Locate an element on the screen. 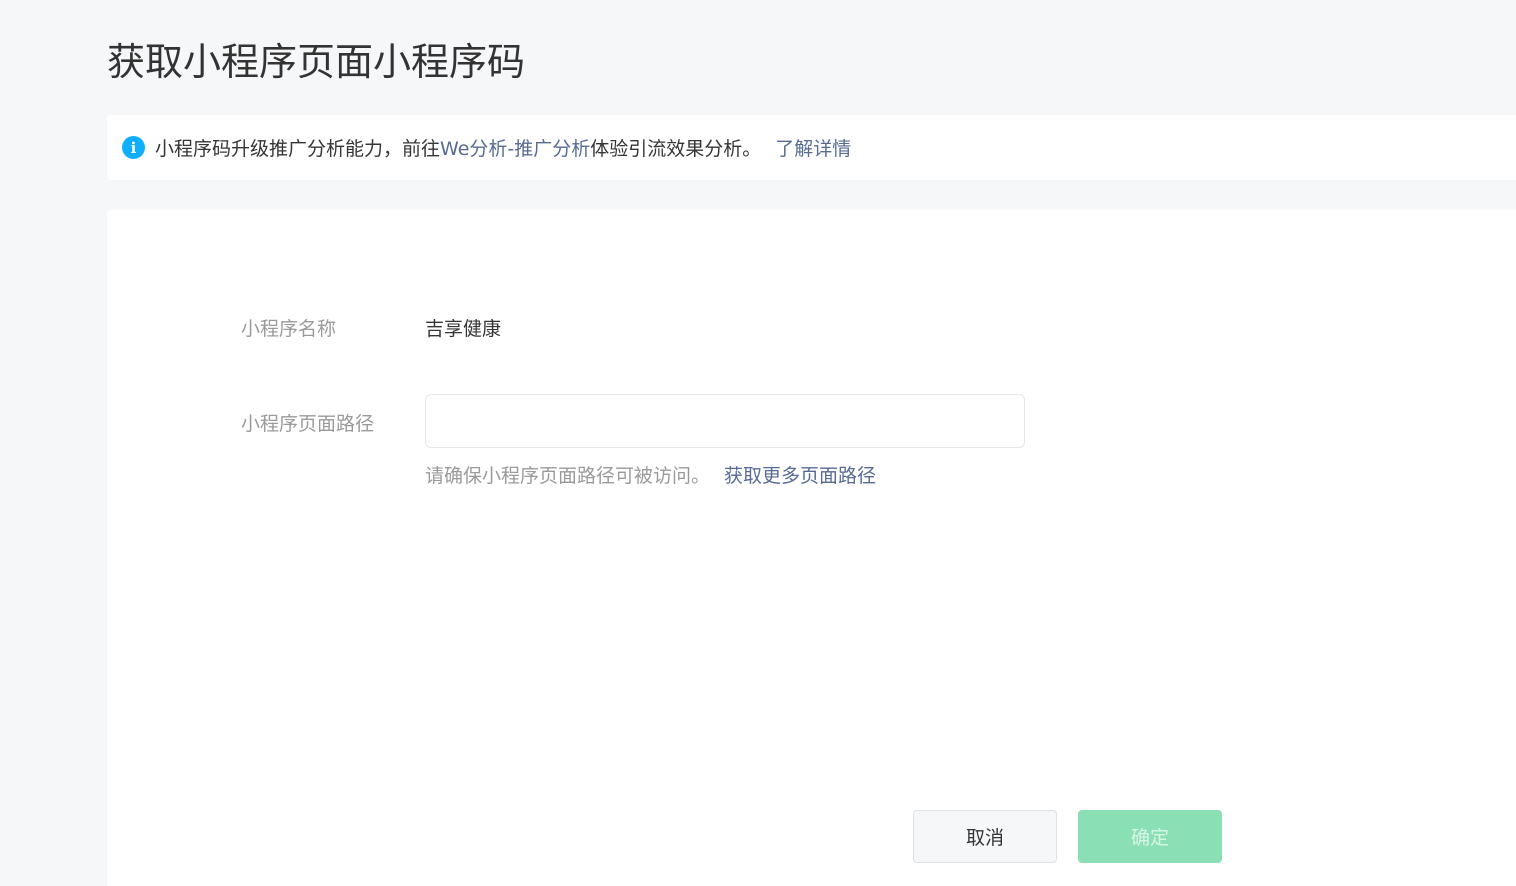  page-path-row: 小程序页面路径 is located at coordinates (633, 421).